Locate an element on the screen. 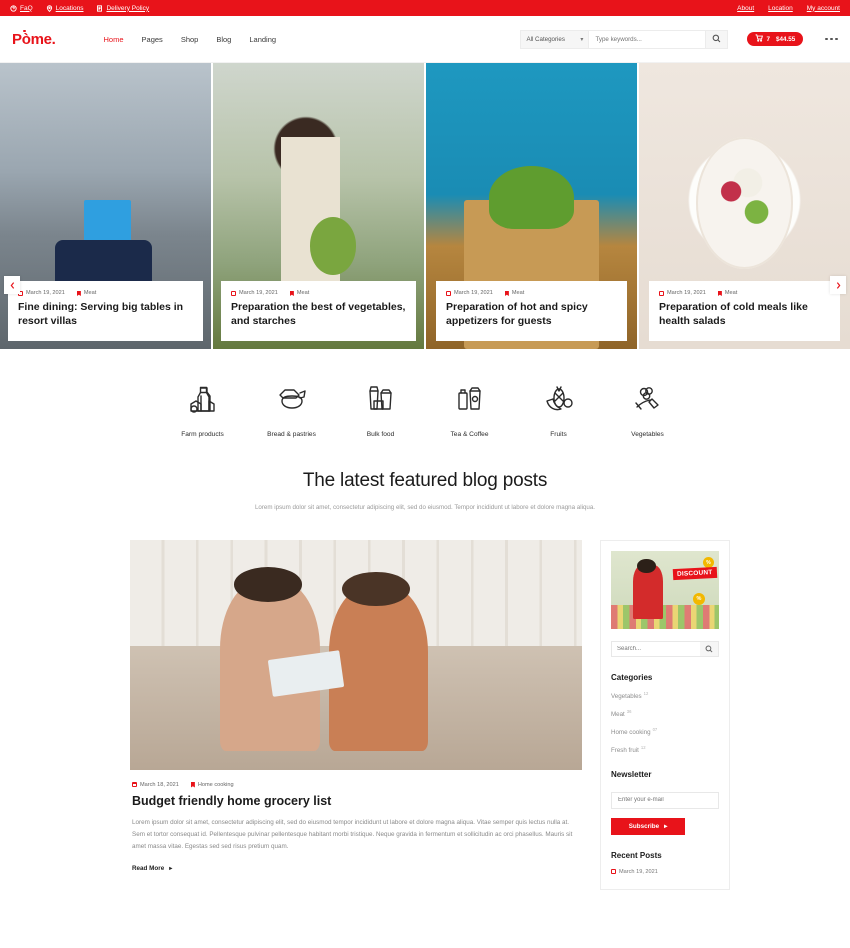 The height and width of the screenshot is (948, 850). recent-post-date: March 19, 2021 is located at coordinates (638, 871).